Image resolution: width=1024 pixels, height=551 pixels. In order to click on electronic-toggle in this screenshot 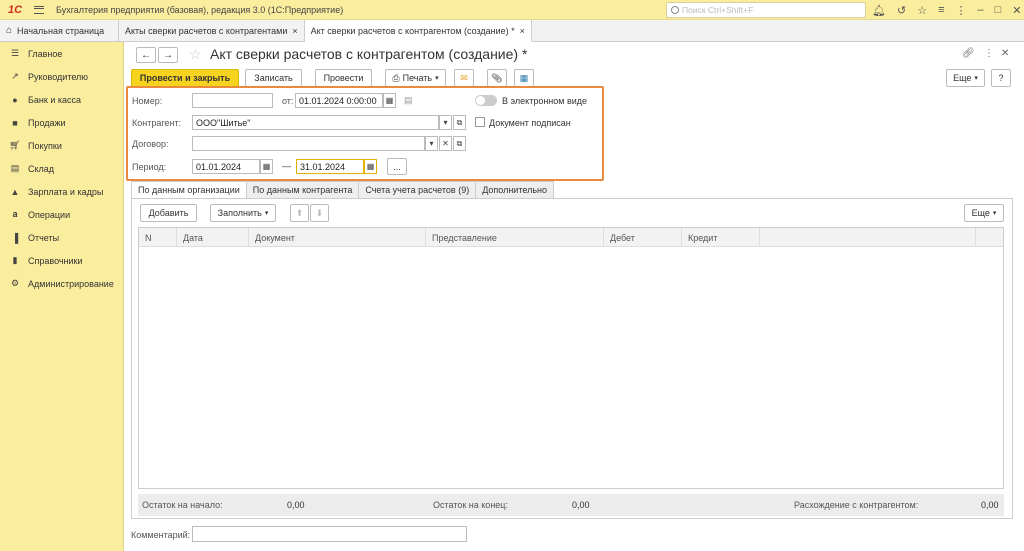, I will do `click(486, 100)`.